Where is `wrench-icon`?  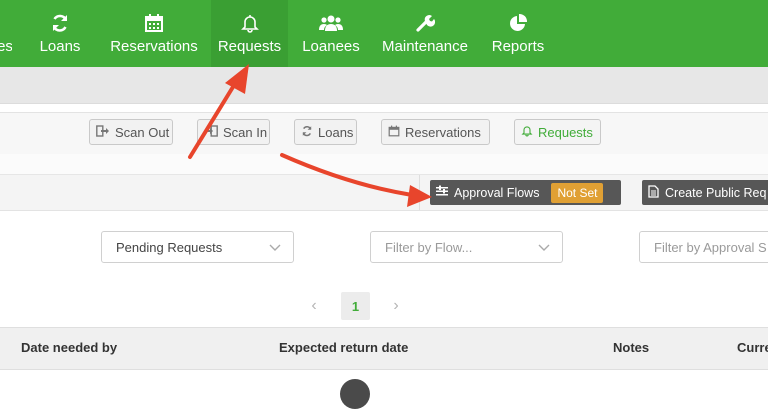
wrench-icon is located at coordinates (425, 23).